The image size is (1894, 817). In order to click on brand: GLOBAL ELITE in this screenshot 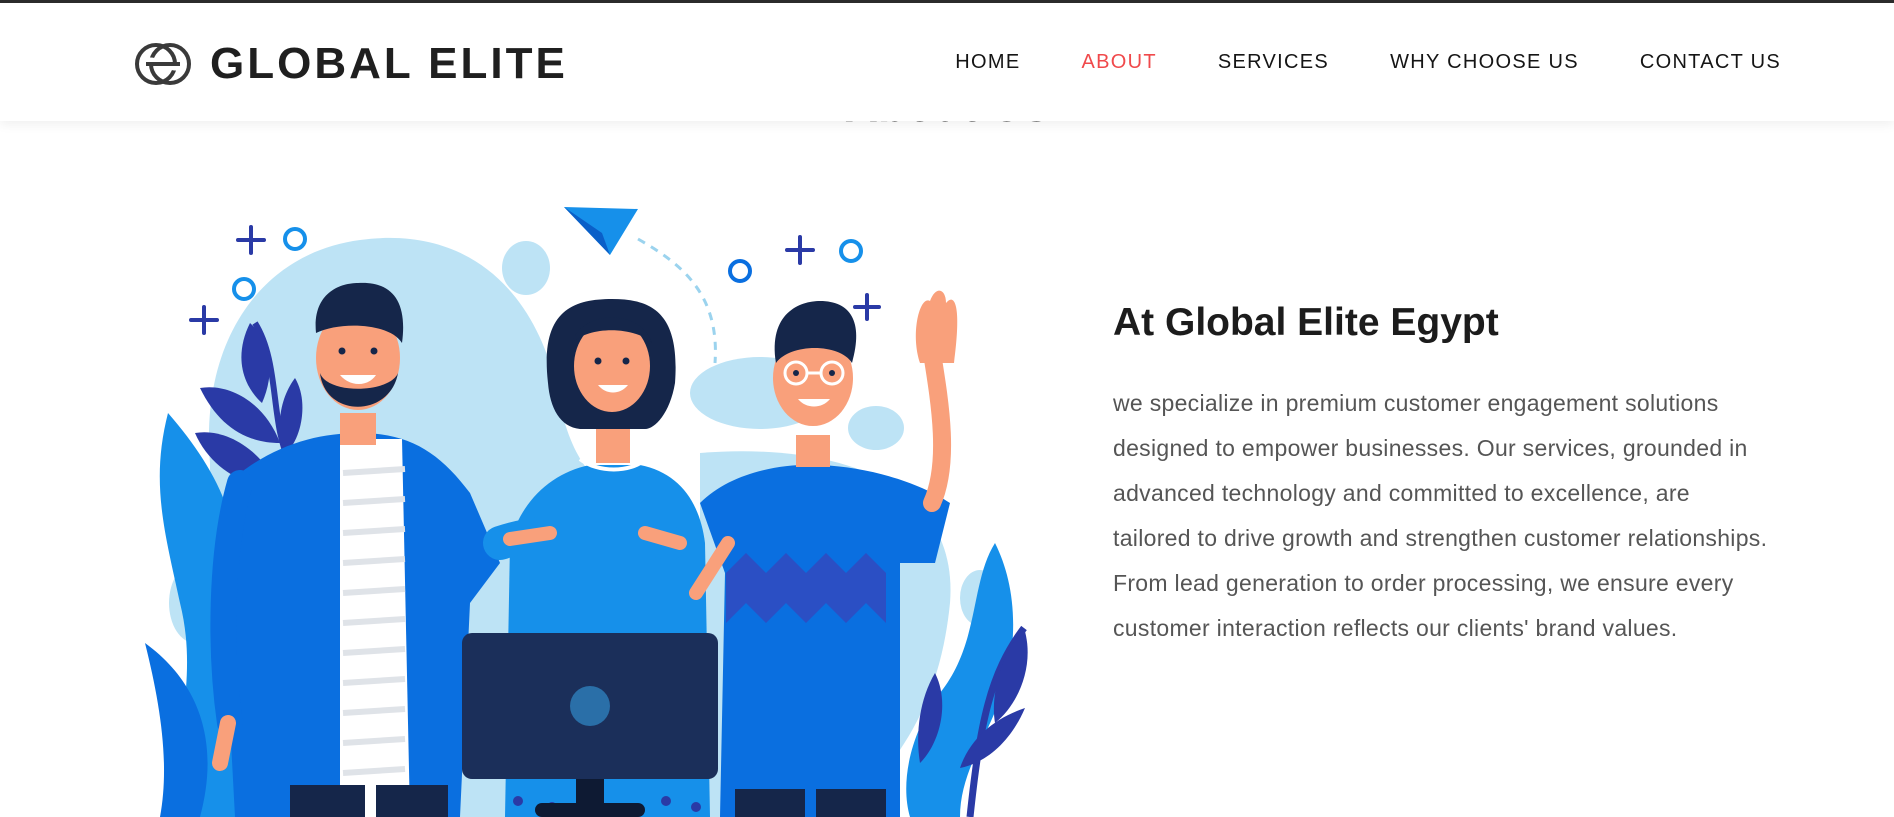, I will do `click(351, 64)`.